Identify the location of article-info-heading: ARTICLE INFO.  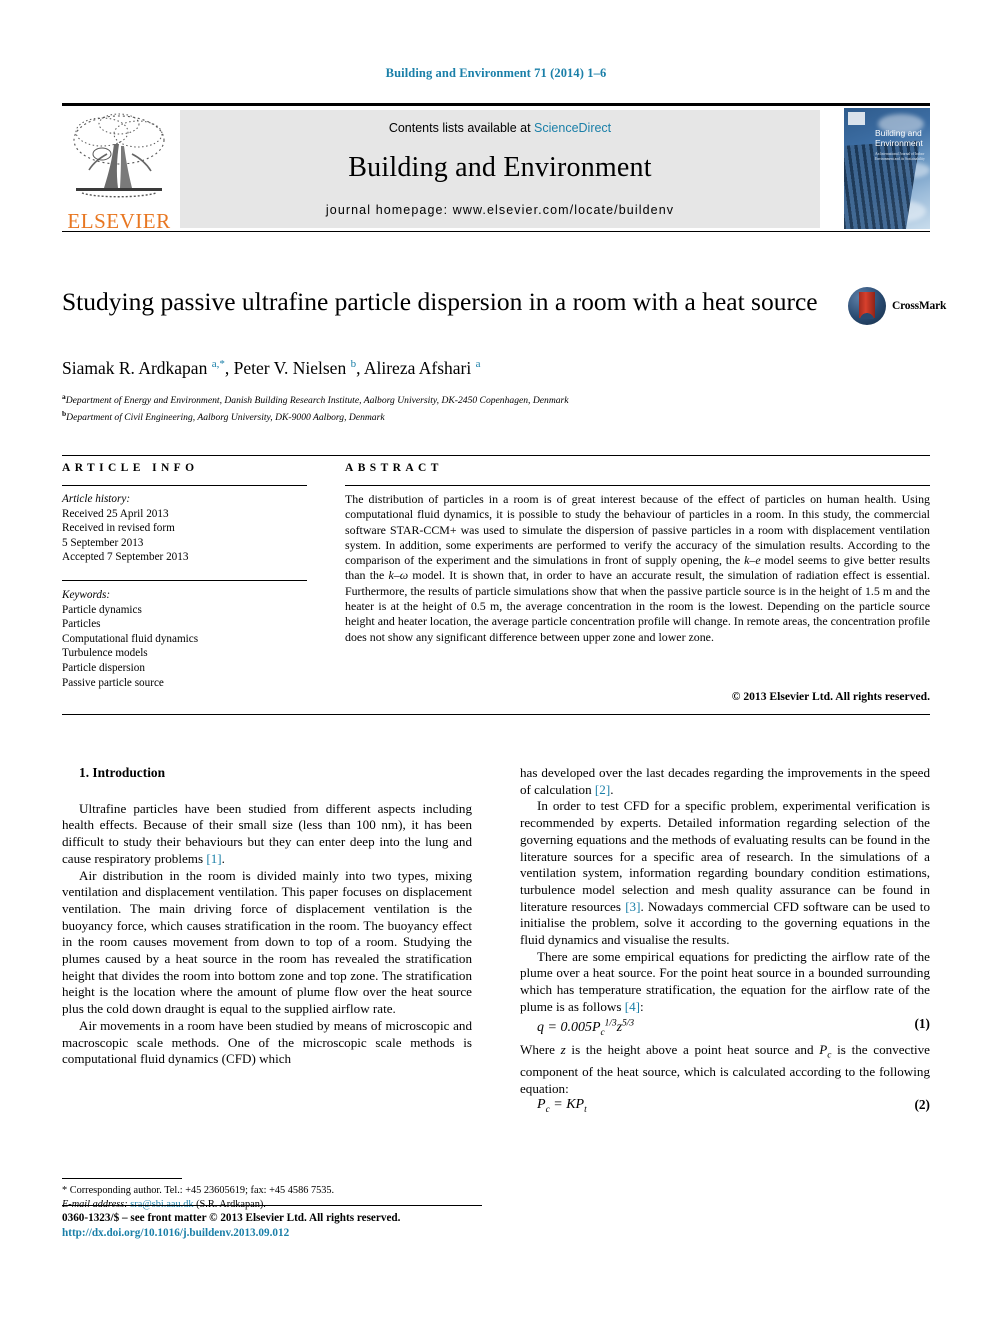
(130, 468).